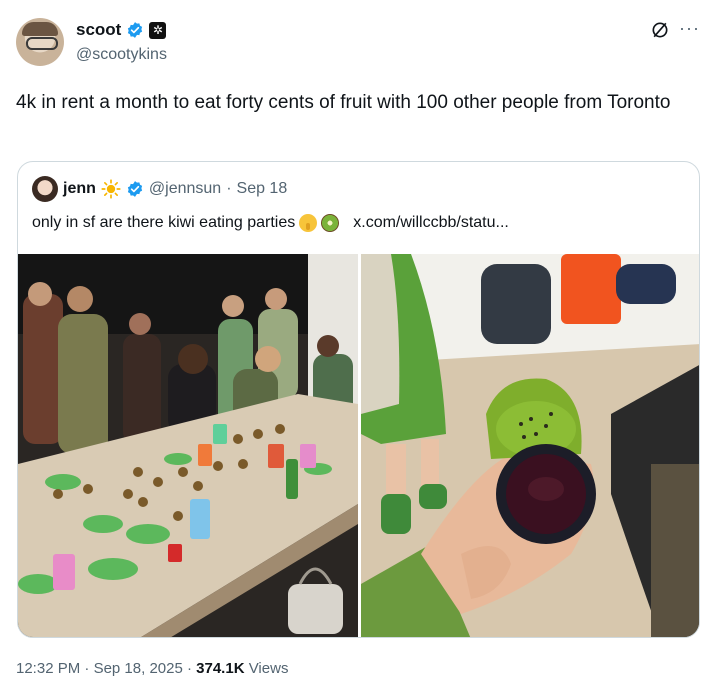 The height and width of the screenshot is (699, 716). What do you see at coordinates (40, 29) in the screenshot?
I see `avatar-hair` at bounding box center [40, 29].